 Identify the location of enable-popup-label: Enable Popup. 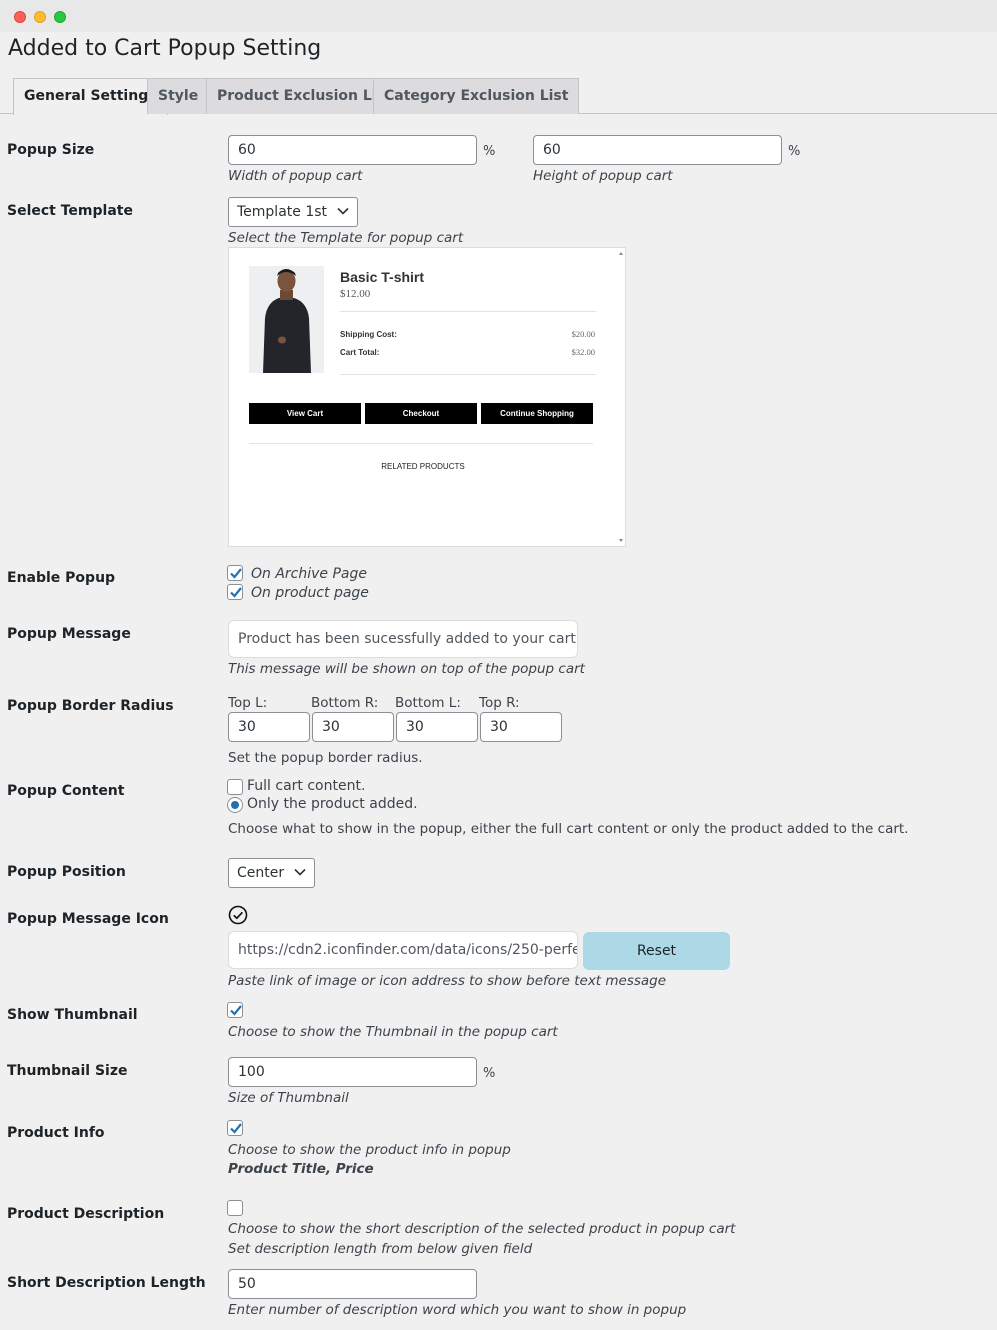
(61, 578).